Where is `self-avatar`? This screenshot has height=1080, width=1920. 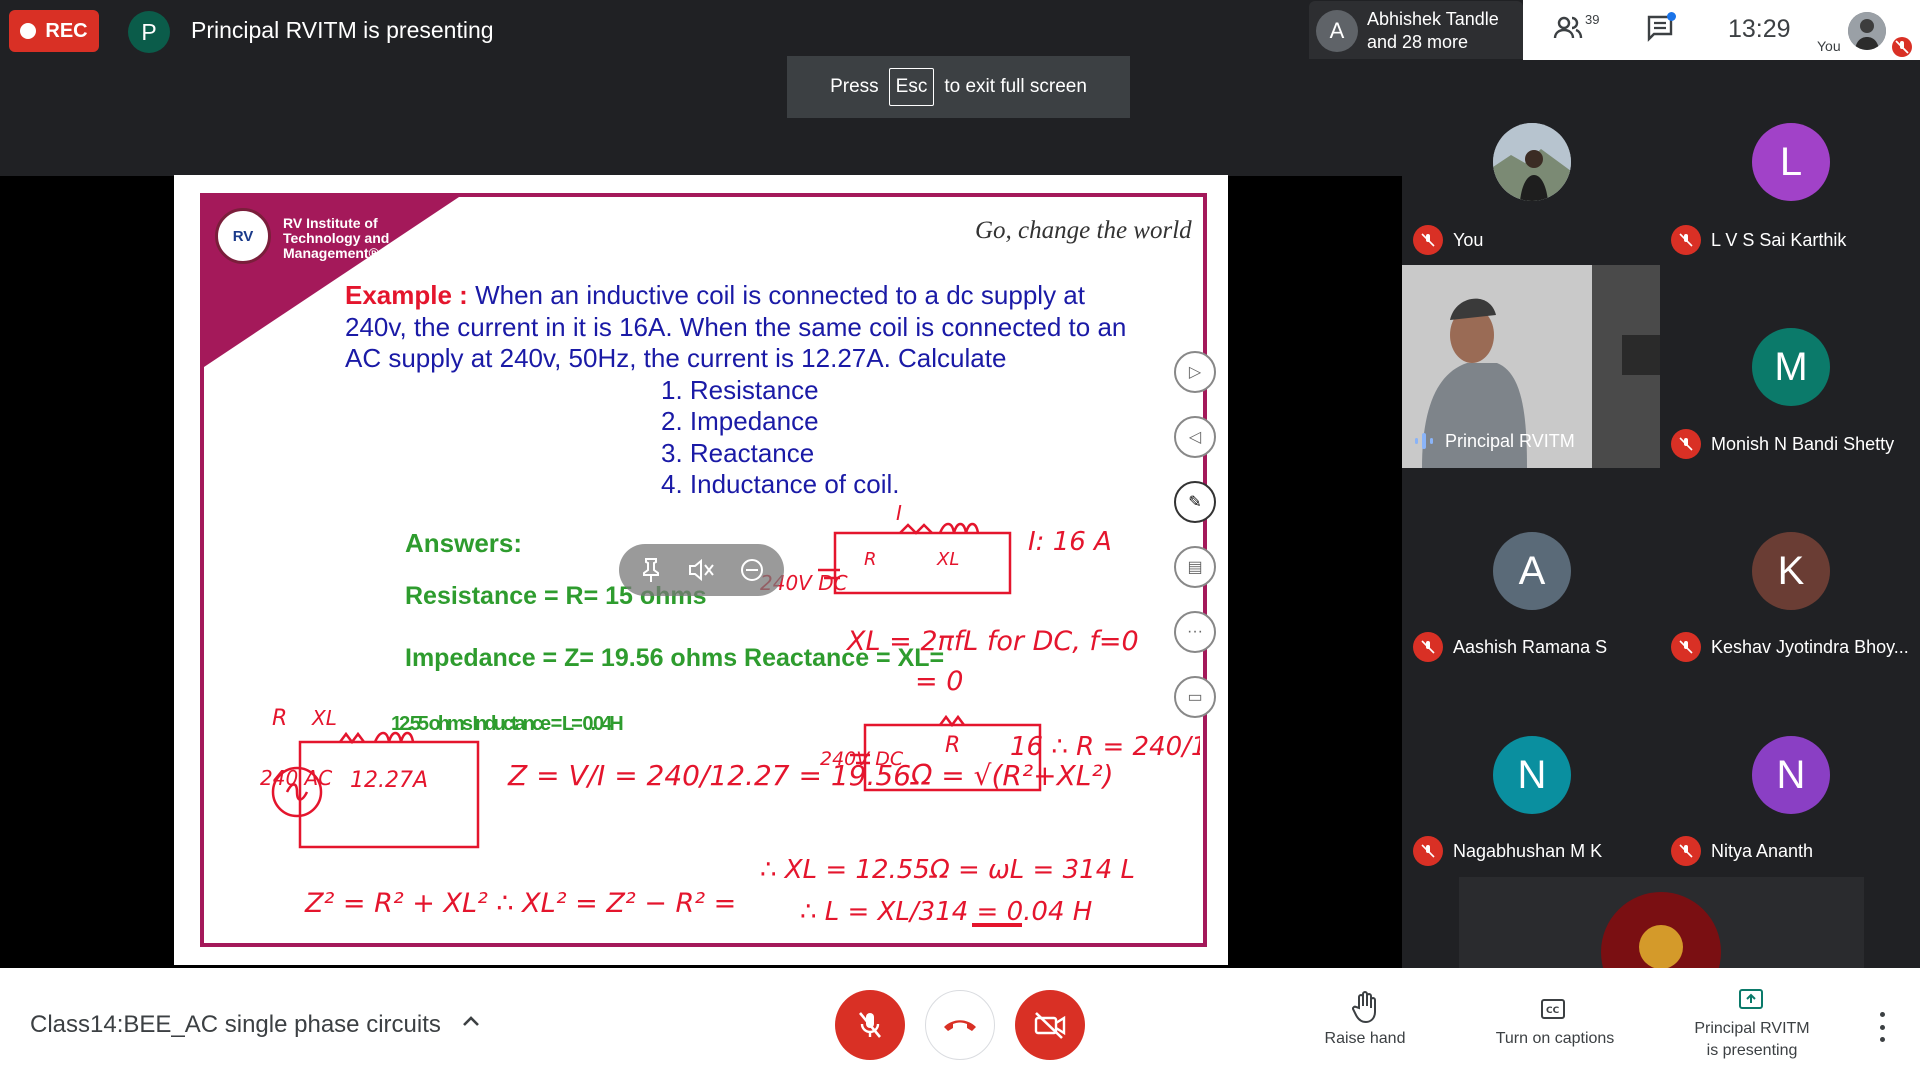 self-avatar is located at coordinates (1867, 31).